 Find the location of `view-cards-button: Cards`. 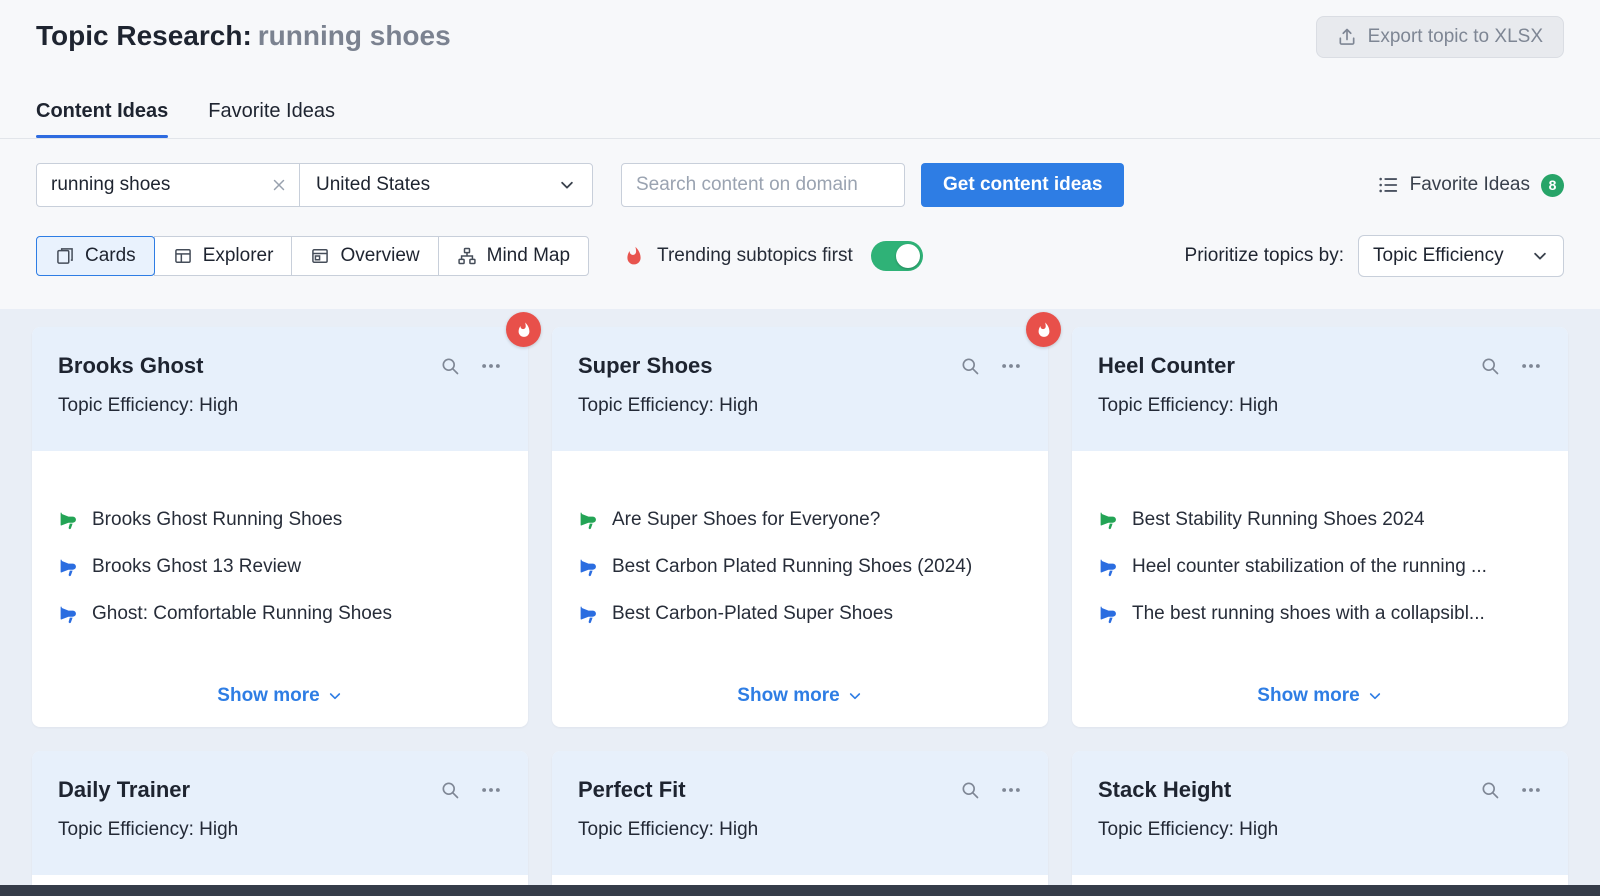

view-cards-button: Cards is located at coordinates (95, 256).